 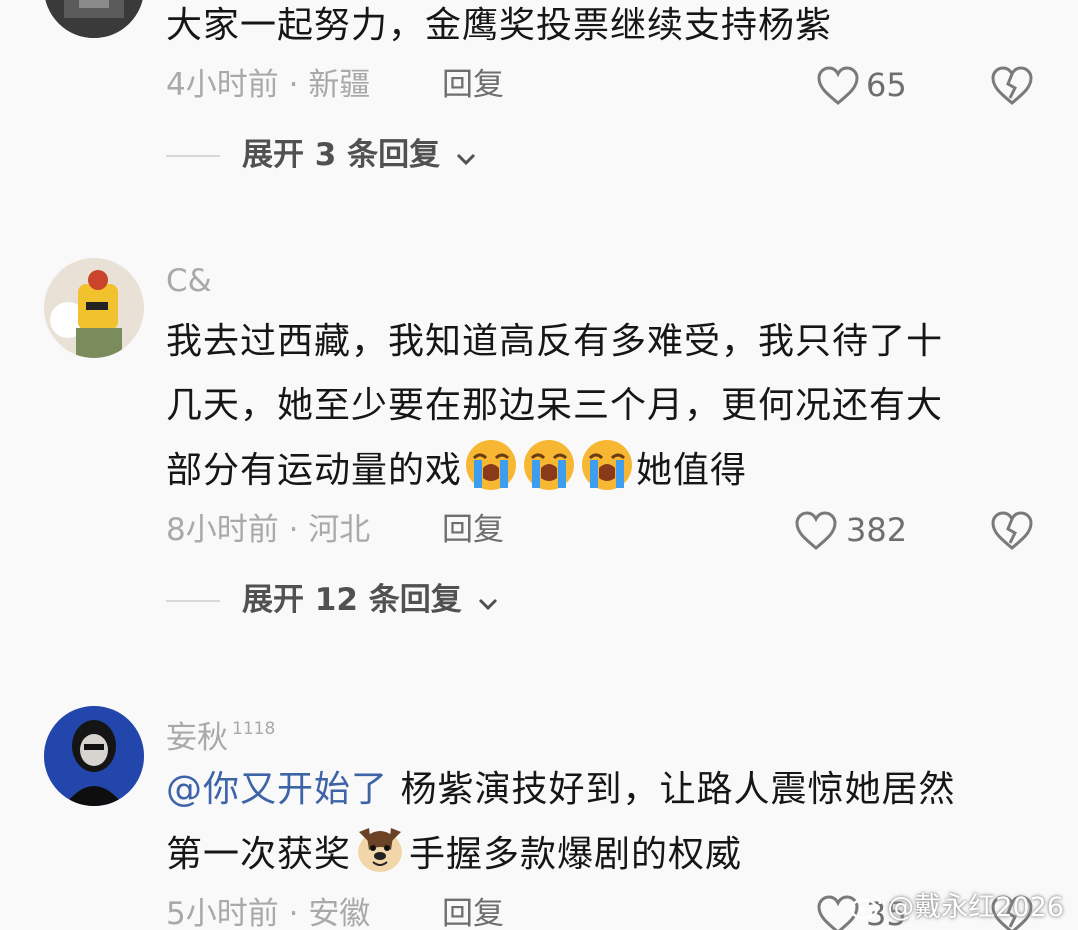 I want to click on like-count: 65, so click(x=886, y=85).